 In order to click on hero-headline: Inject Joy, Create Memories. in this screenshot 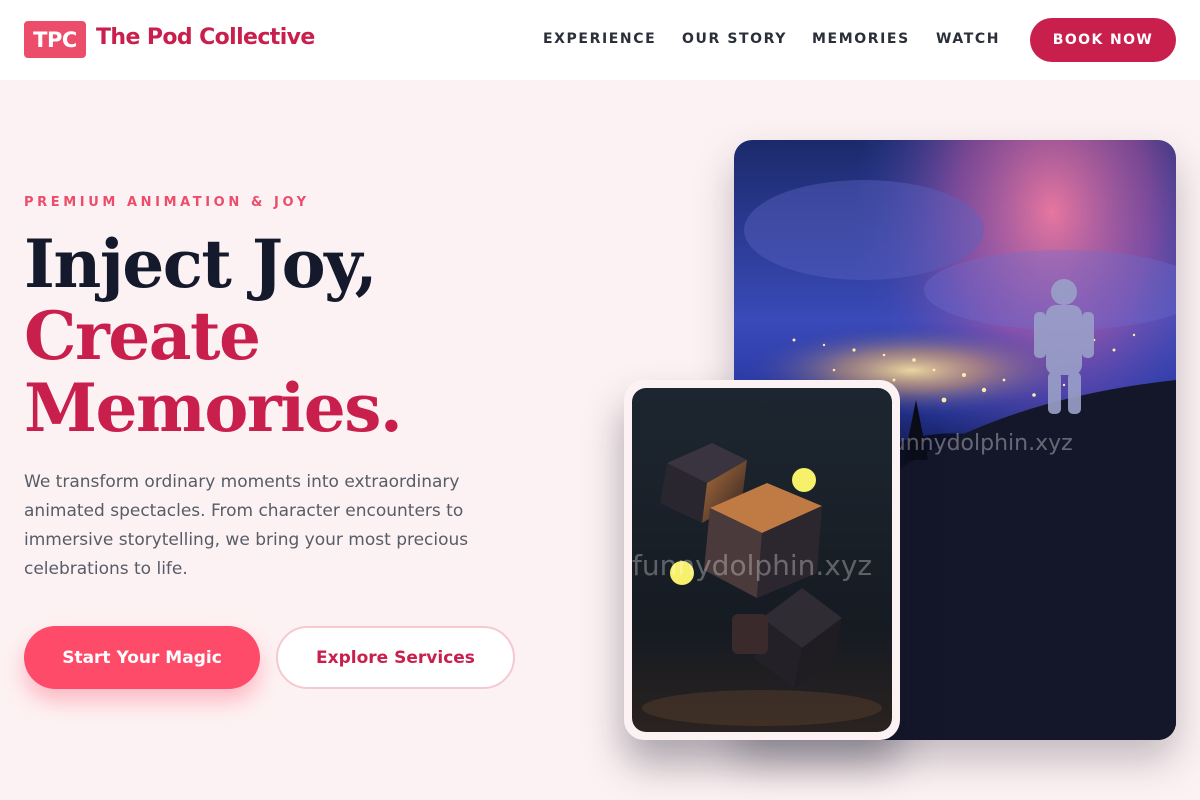, I will do `click(213, 336)`.